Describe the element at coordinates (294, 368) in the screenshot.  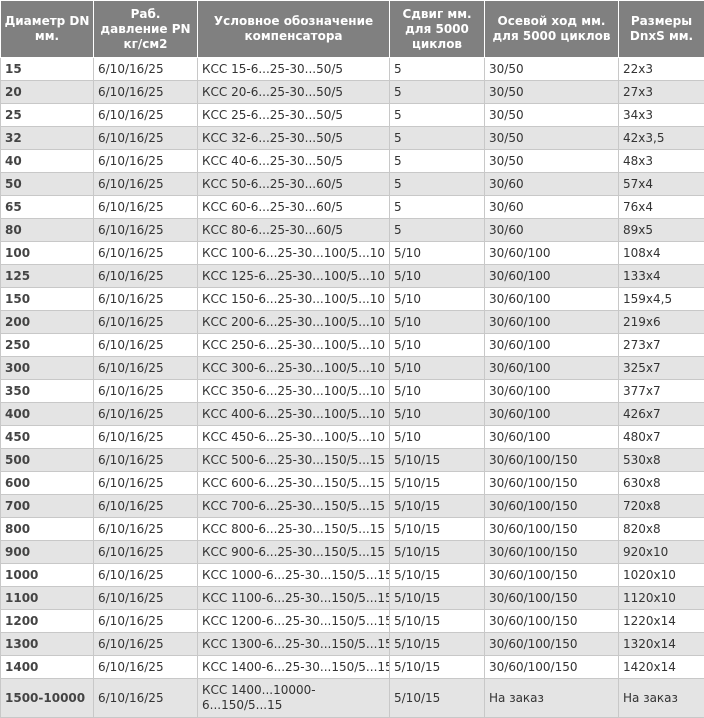
I see `cell-designation: КСС 300-6...25-30...100/5...10` at that location.